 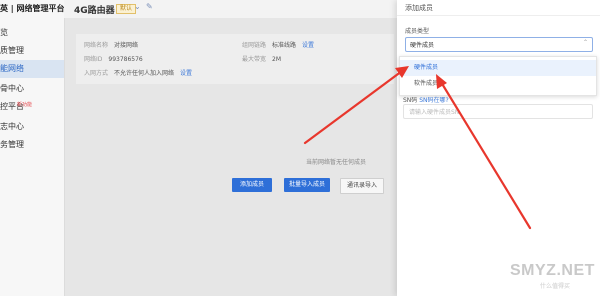 What do you see at coordinates (284, 45) in the screenshot?
I see `connection-type-value: 标准线路` at bounding box center [284, 45].